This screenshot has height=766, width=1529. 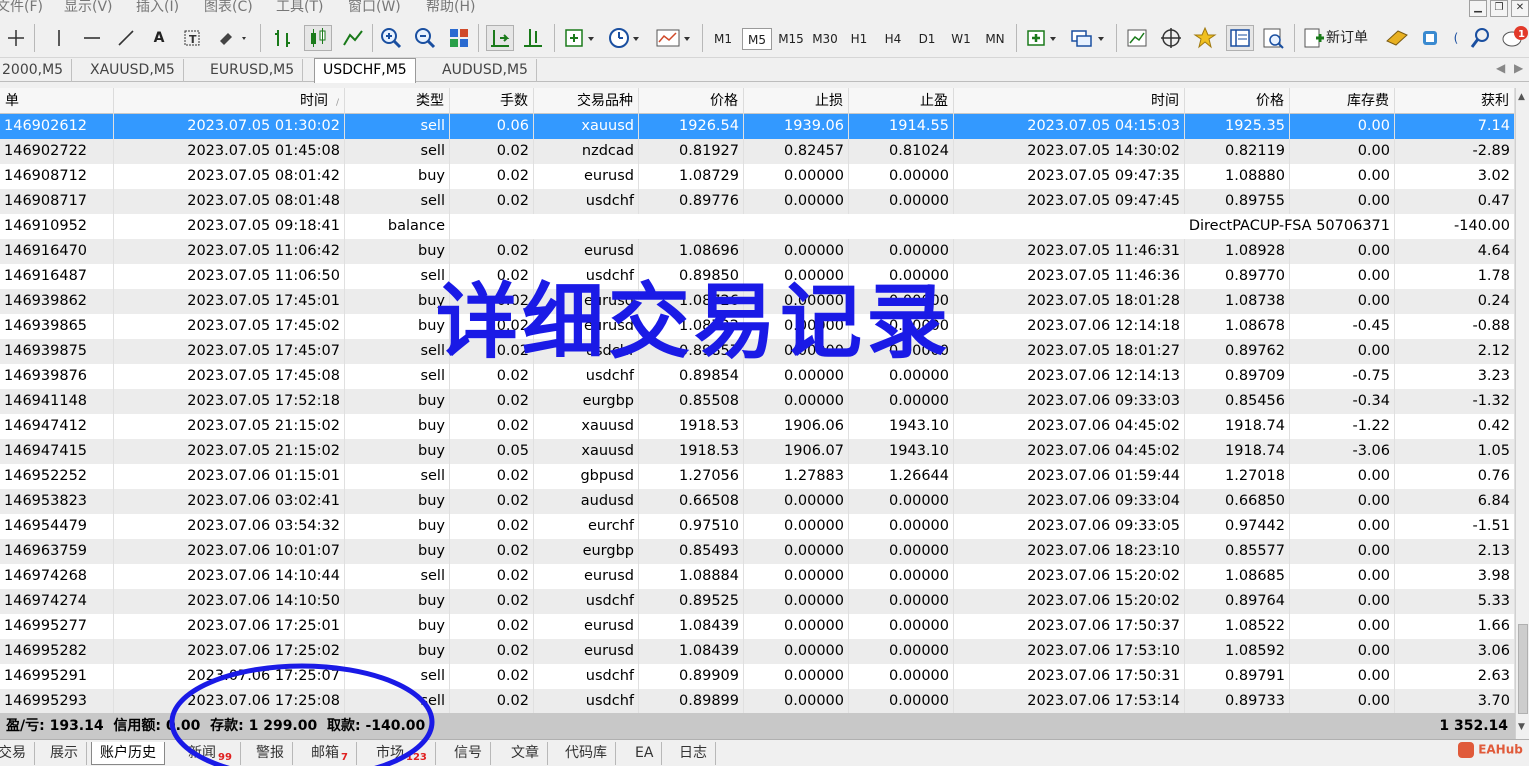 I want to click on bottom-tab: 新闻 99, so click(x=210, y=753).